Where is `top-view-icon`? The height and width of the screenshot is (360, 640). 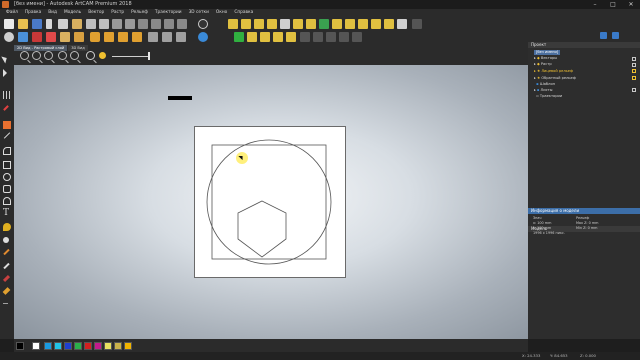
top-view-icon is located at coordinates (123, 37).